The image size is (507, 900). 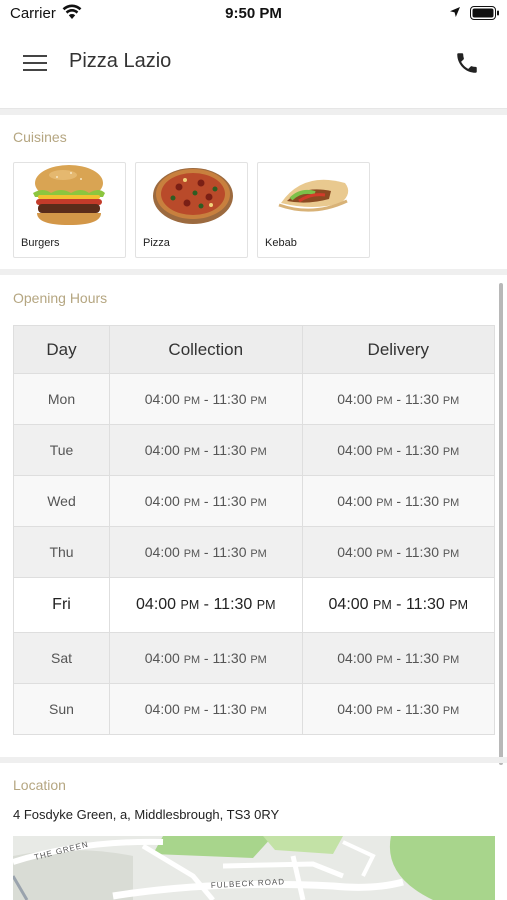 I want to click on map-tiles: THE GREEN FULBECK ROAD, so click(x=254, y=868).